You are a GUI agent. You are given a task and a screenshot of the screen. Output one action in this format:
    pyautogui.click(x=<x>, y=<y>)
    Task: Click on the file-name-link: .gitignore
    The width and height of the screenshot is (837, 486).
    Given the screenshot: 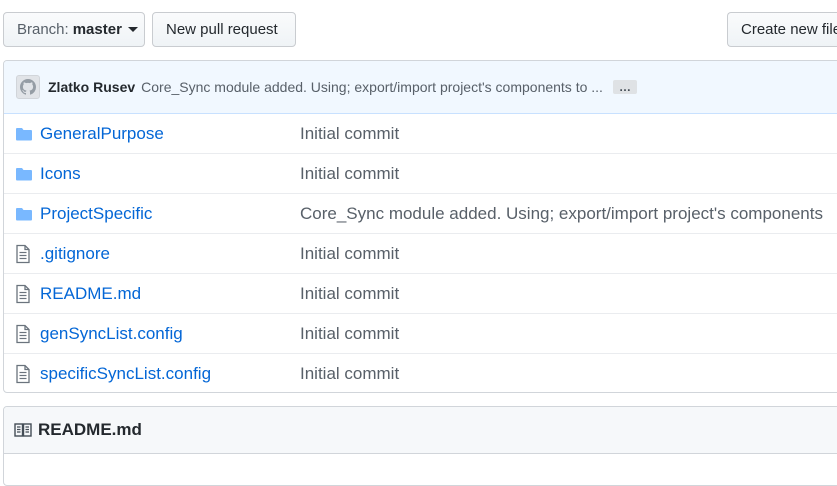 What is the action you would take?
    pyautogui.click(x=75, y=254)
    